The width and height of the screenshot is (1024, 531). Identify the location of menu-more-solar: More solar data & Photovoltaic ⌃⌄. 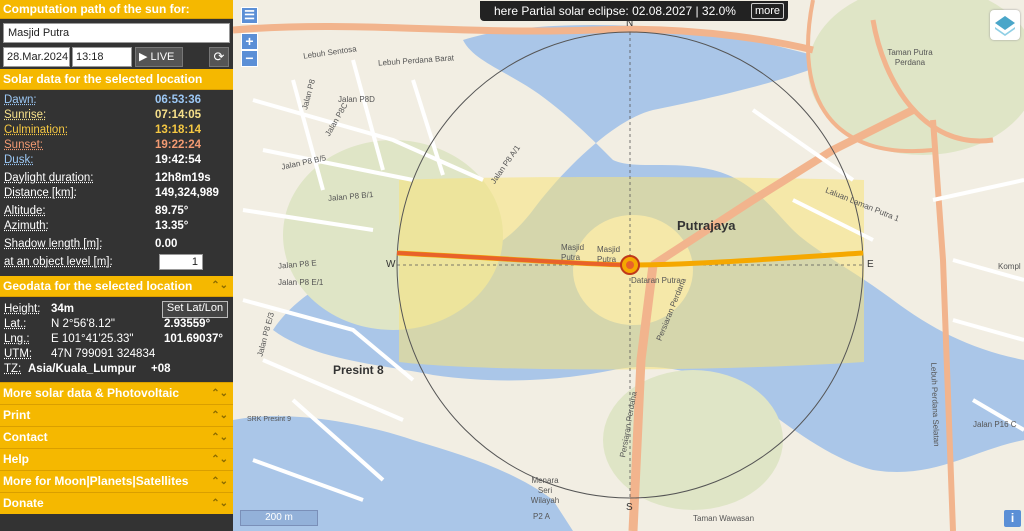
(116, 393).